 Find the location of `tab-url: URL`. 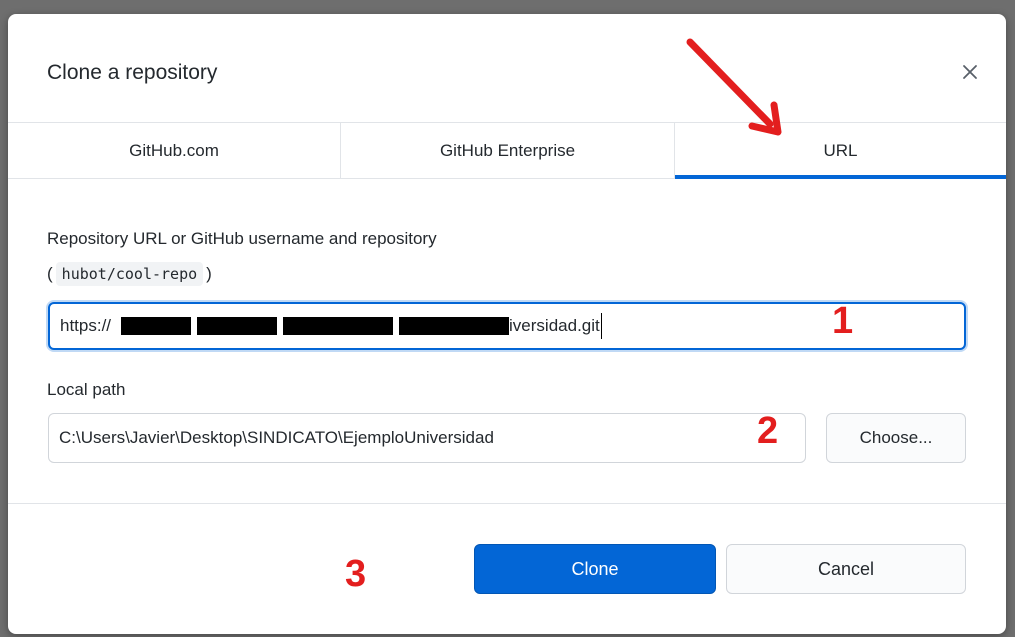

tab-url: URL is located at coordinates (840, 151).